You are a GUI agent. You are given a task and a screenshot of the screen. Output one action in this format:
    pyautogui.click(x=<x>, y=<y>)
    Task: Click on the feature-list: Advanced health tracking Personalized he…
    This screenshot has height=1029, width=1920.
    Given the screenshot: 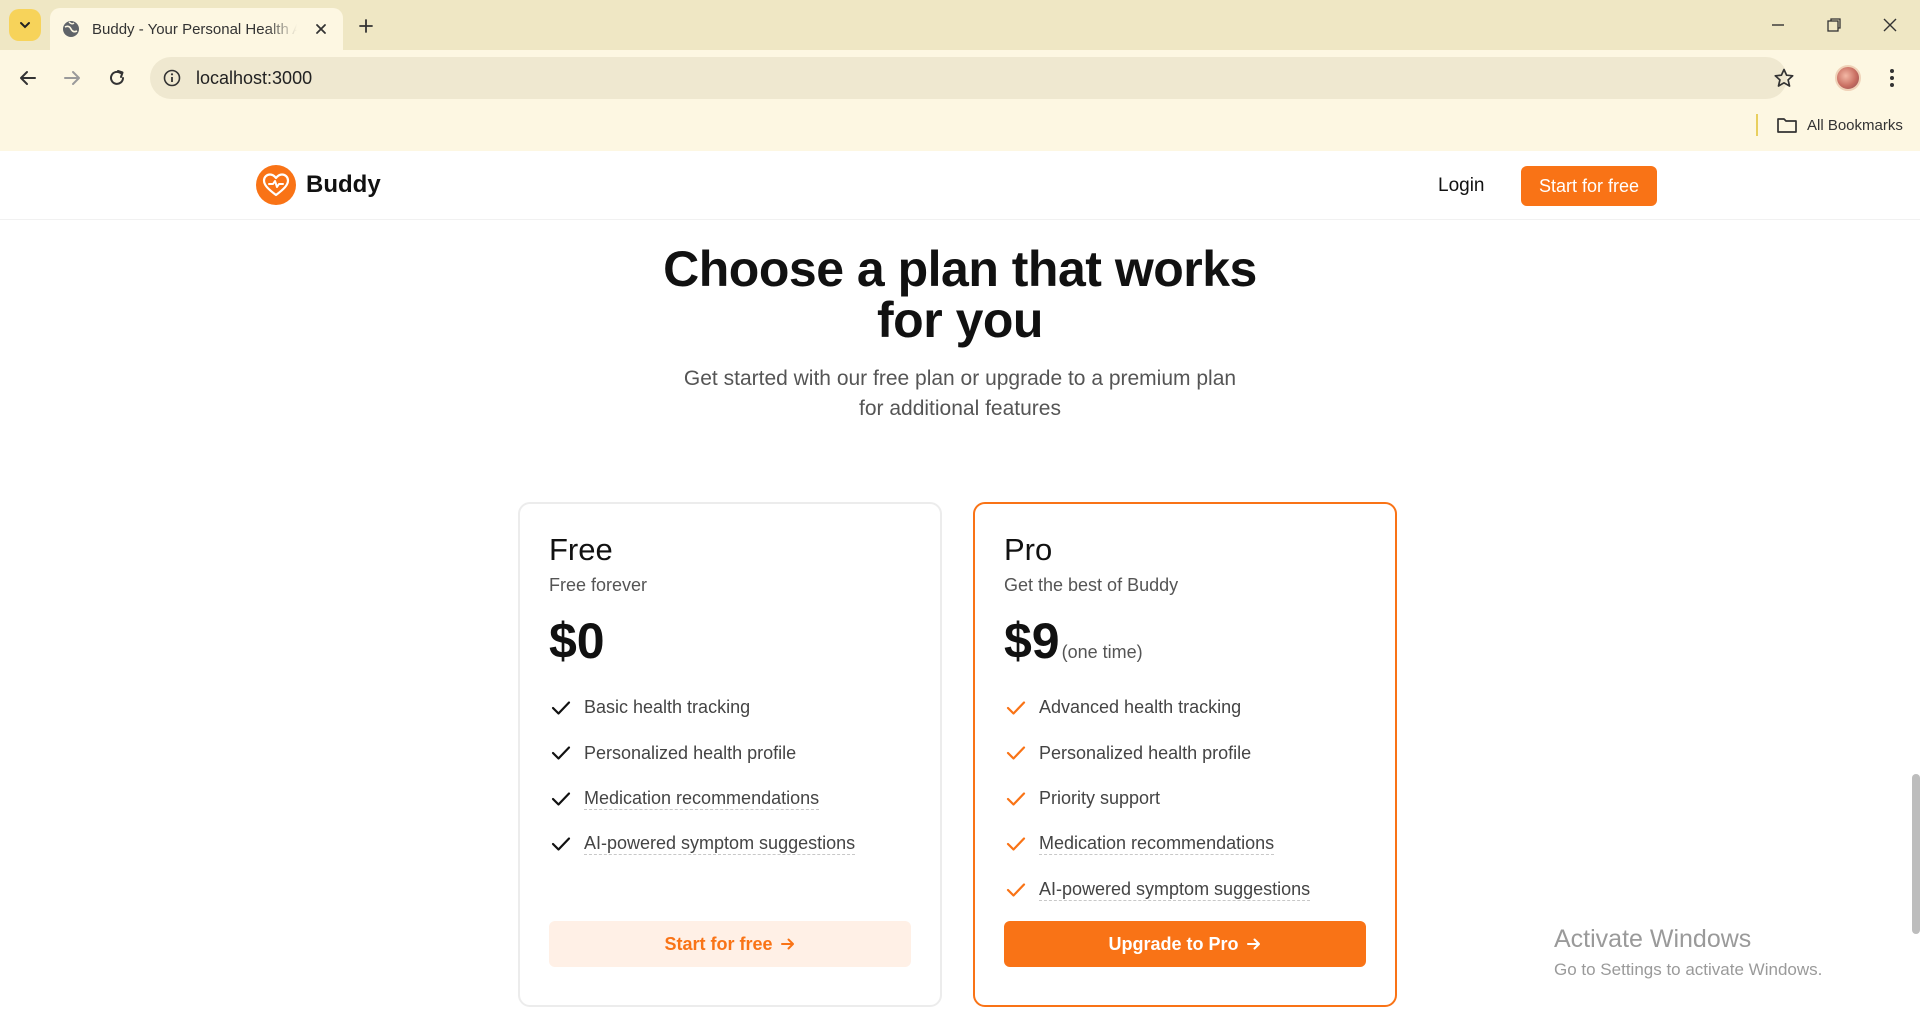 What is the action you would take?
    pyautogui.click(x=1157, y=799)
    